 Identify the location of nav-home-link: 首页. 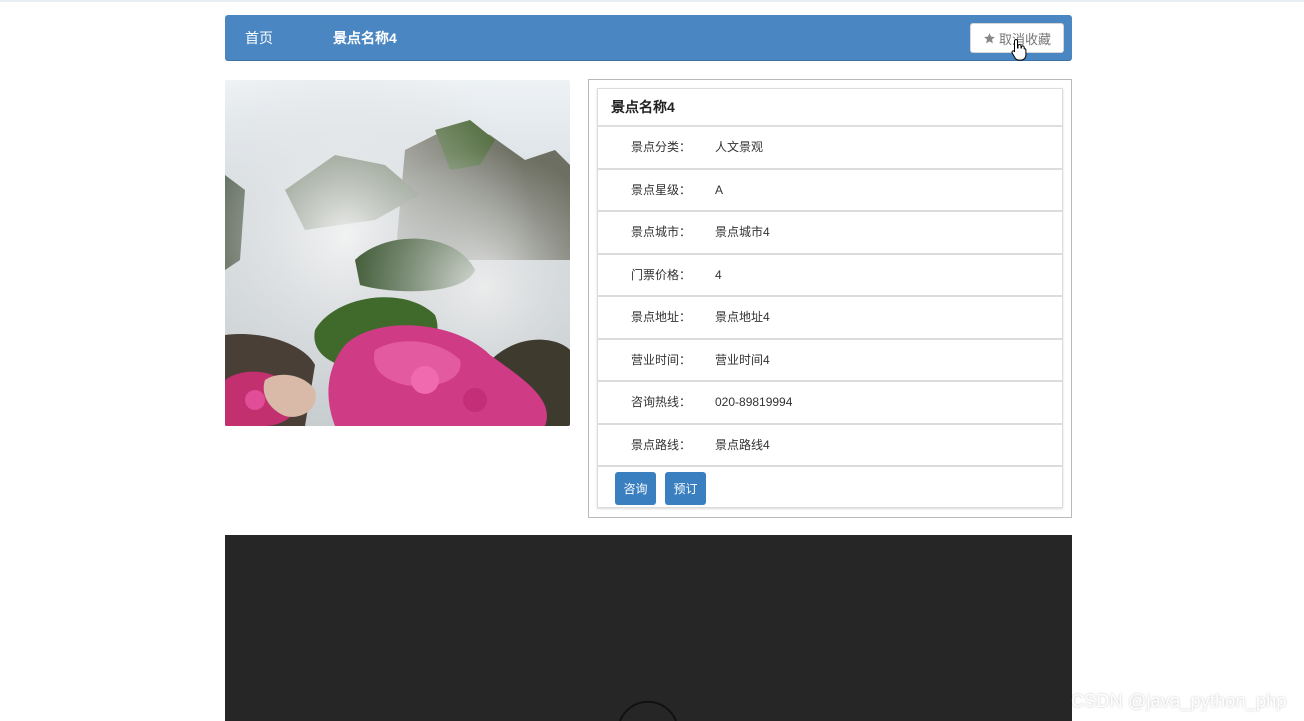
(259, 38).